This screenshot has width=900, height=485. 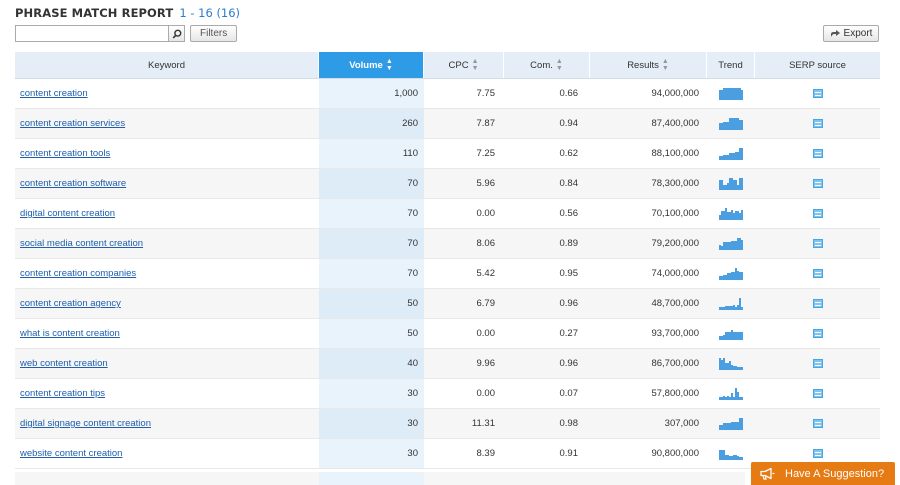 What do you see at coordinates (167, 123) in the screenshot?
I see `cell-keyword: content creation services` at bounding box center [167, 123].